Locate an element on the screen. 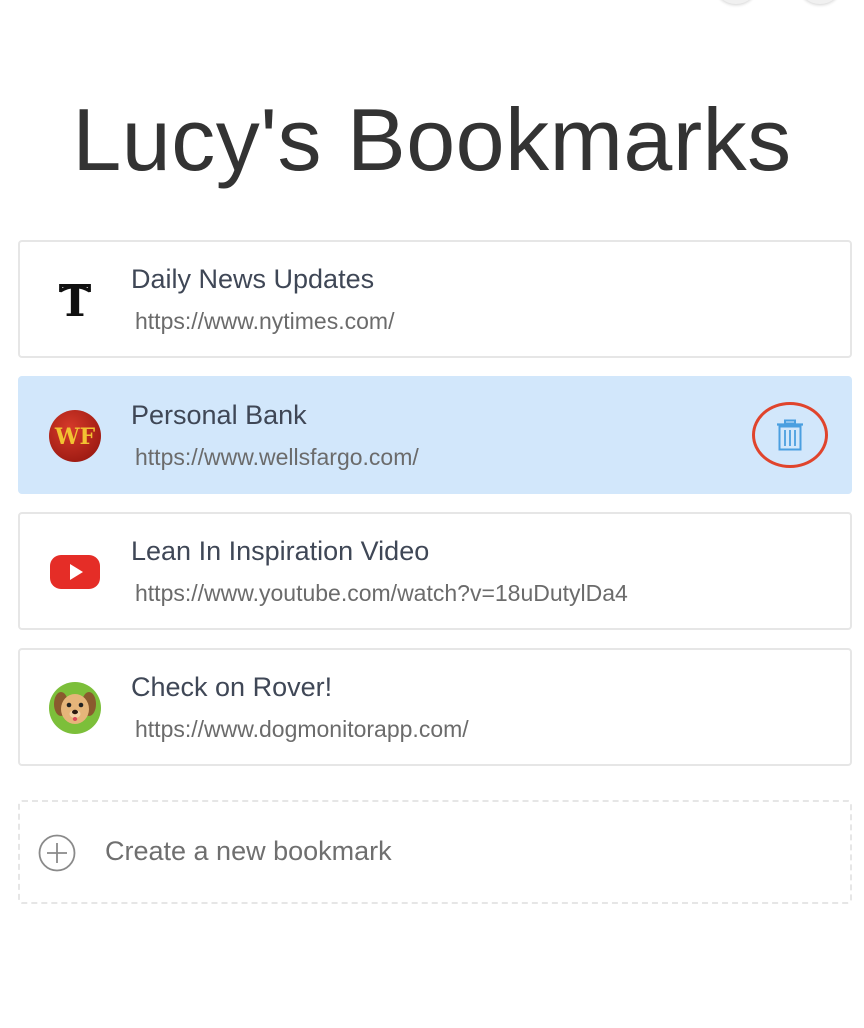 The image size is (864, 1028). create-bookmark-button: Create a new bookmark is located at coordinates (435, 852).